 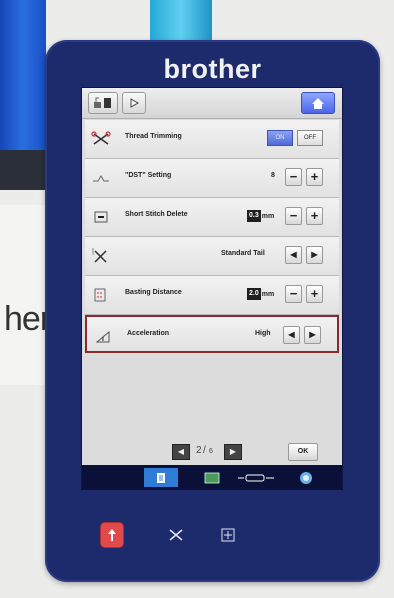 What do you see at coordinates (212, 334) in the screenshot?
I see `list-item-acceleration: Acceleration High ◀ ▶` at bounding box center [212, 334].